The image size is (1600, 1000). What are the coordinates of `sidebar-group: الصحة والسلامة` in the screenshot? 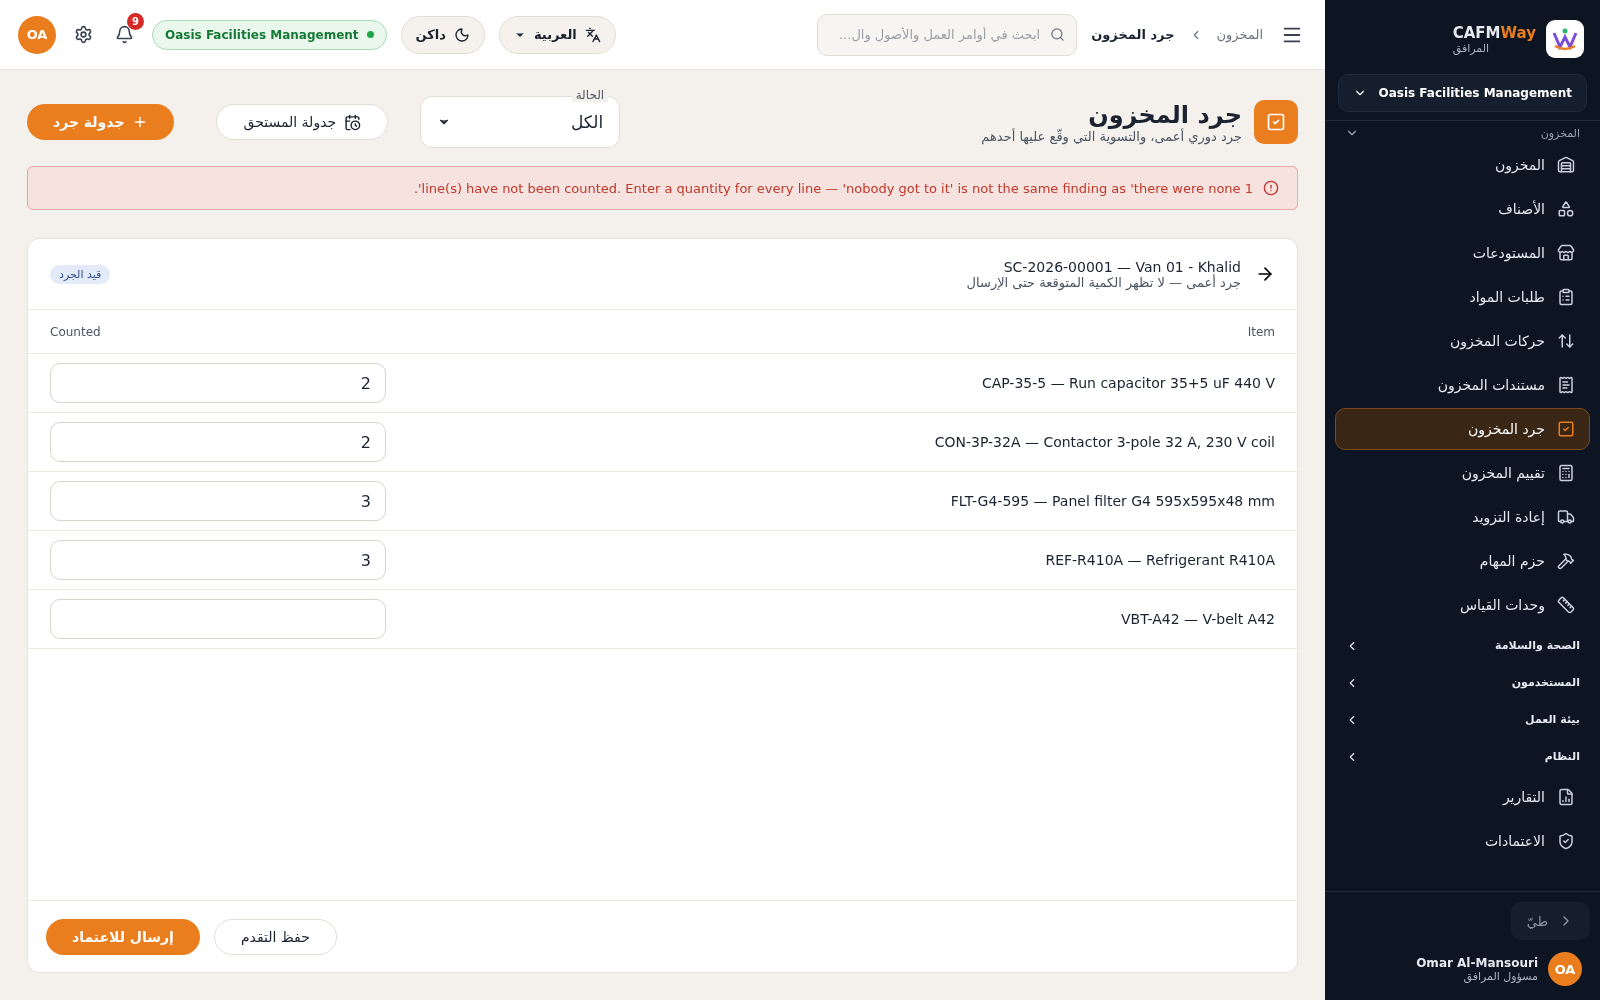 It's located at (1462, 645).